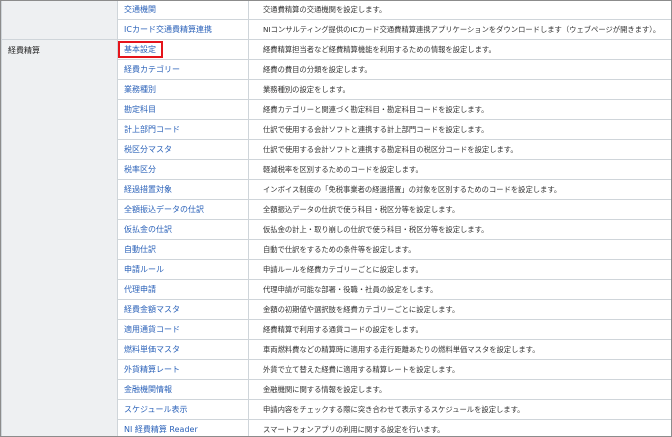 This screenshot has height=437, width=672. Describe the element at coordinates (459, 427) in the screenshot. I see `setting-description: スマートフォンアプリの利用に関する設定を行います。` at that location.